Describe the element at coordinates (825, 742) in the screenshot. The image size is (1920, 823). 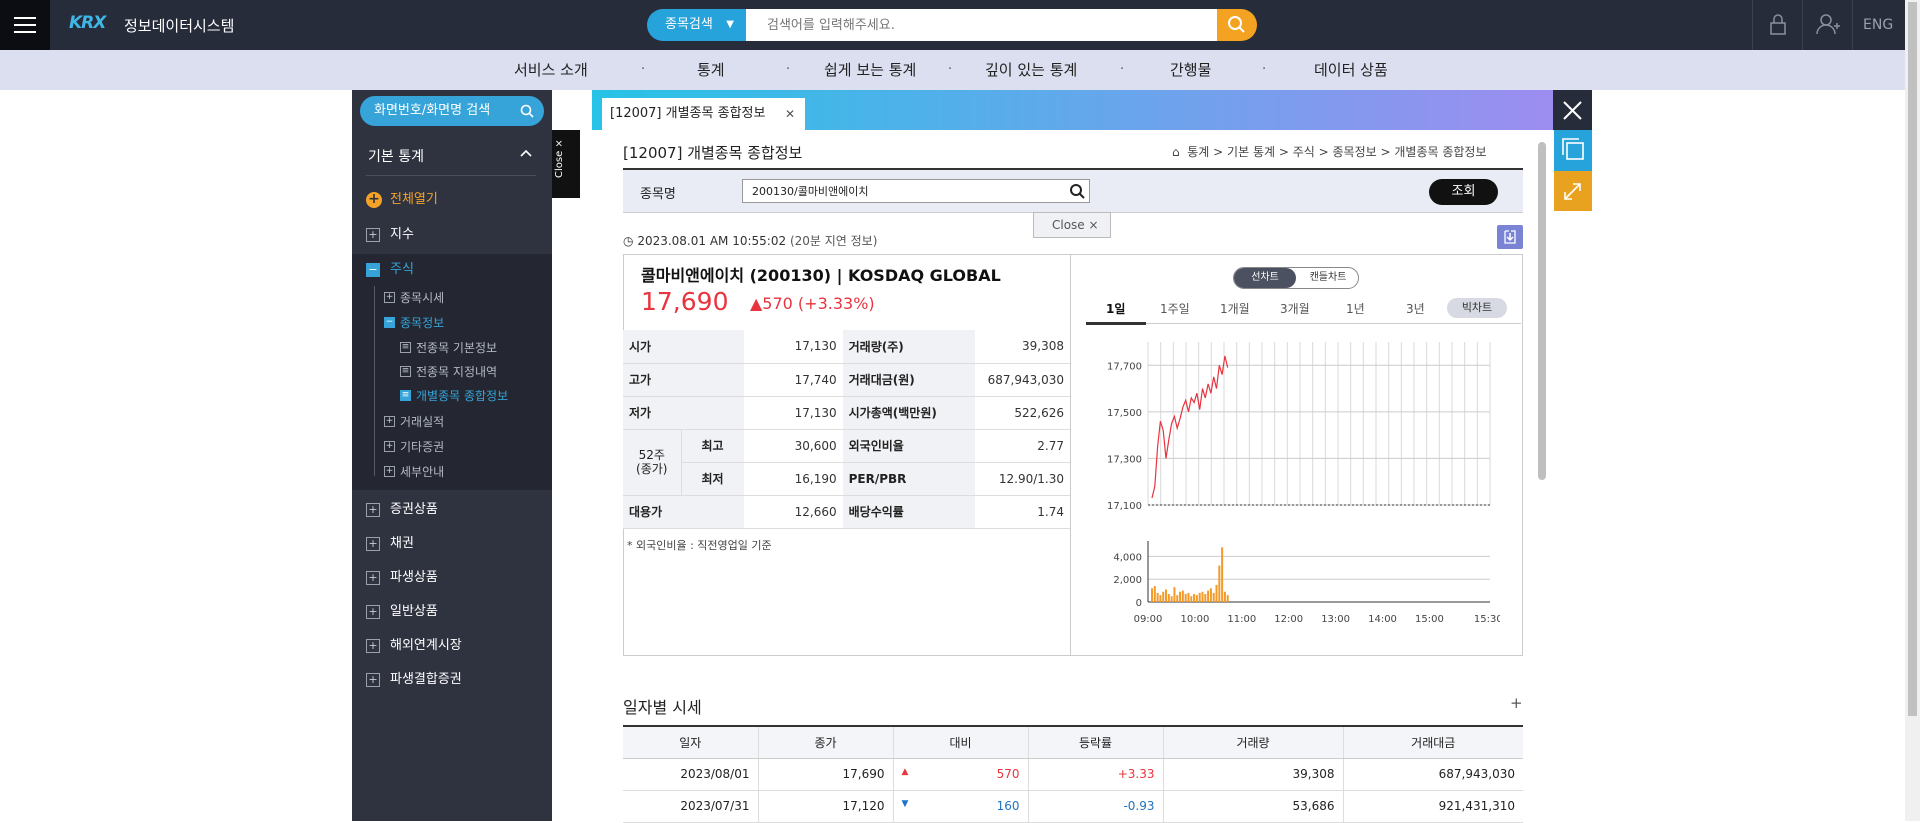
I see `col-close: 종가` at that location.